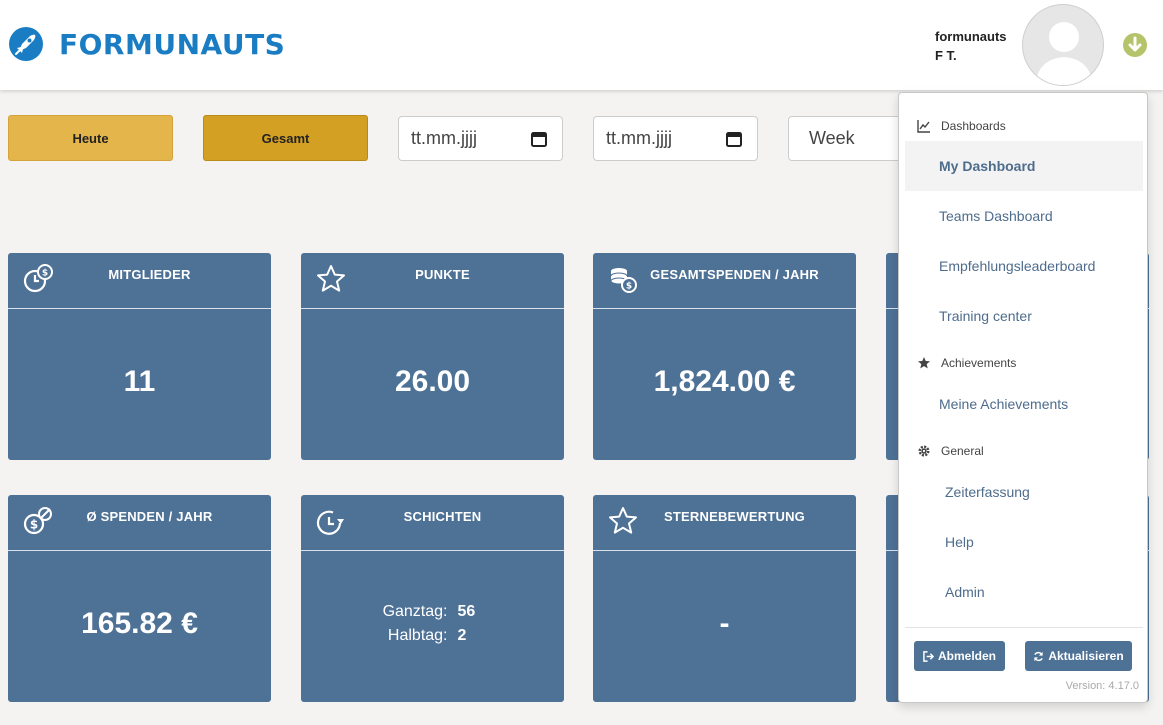  What do you see at coordinates (415, 611) in the screenshot?
I see `ganztag-label: Ganztag:` at bounding box center [415, 611].